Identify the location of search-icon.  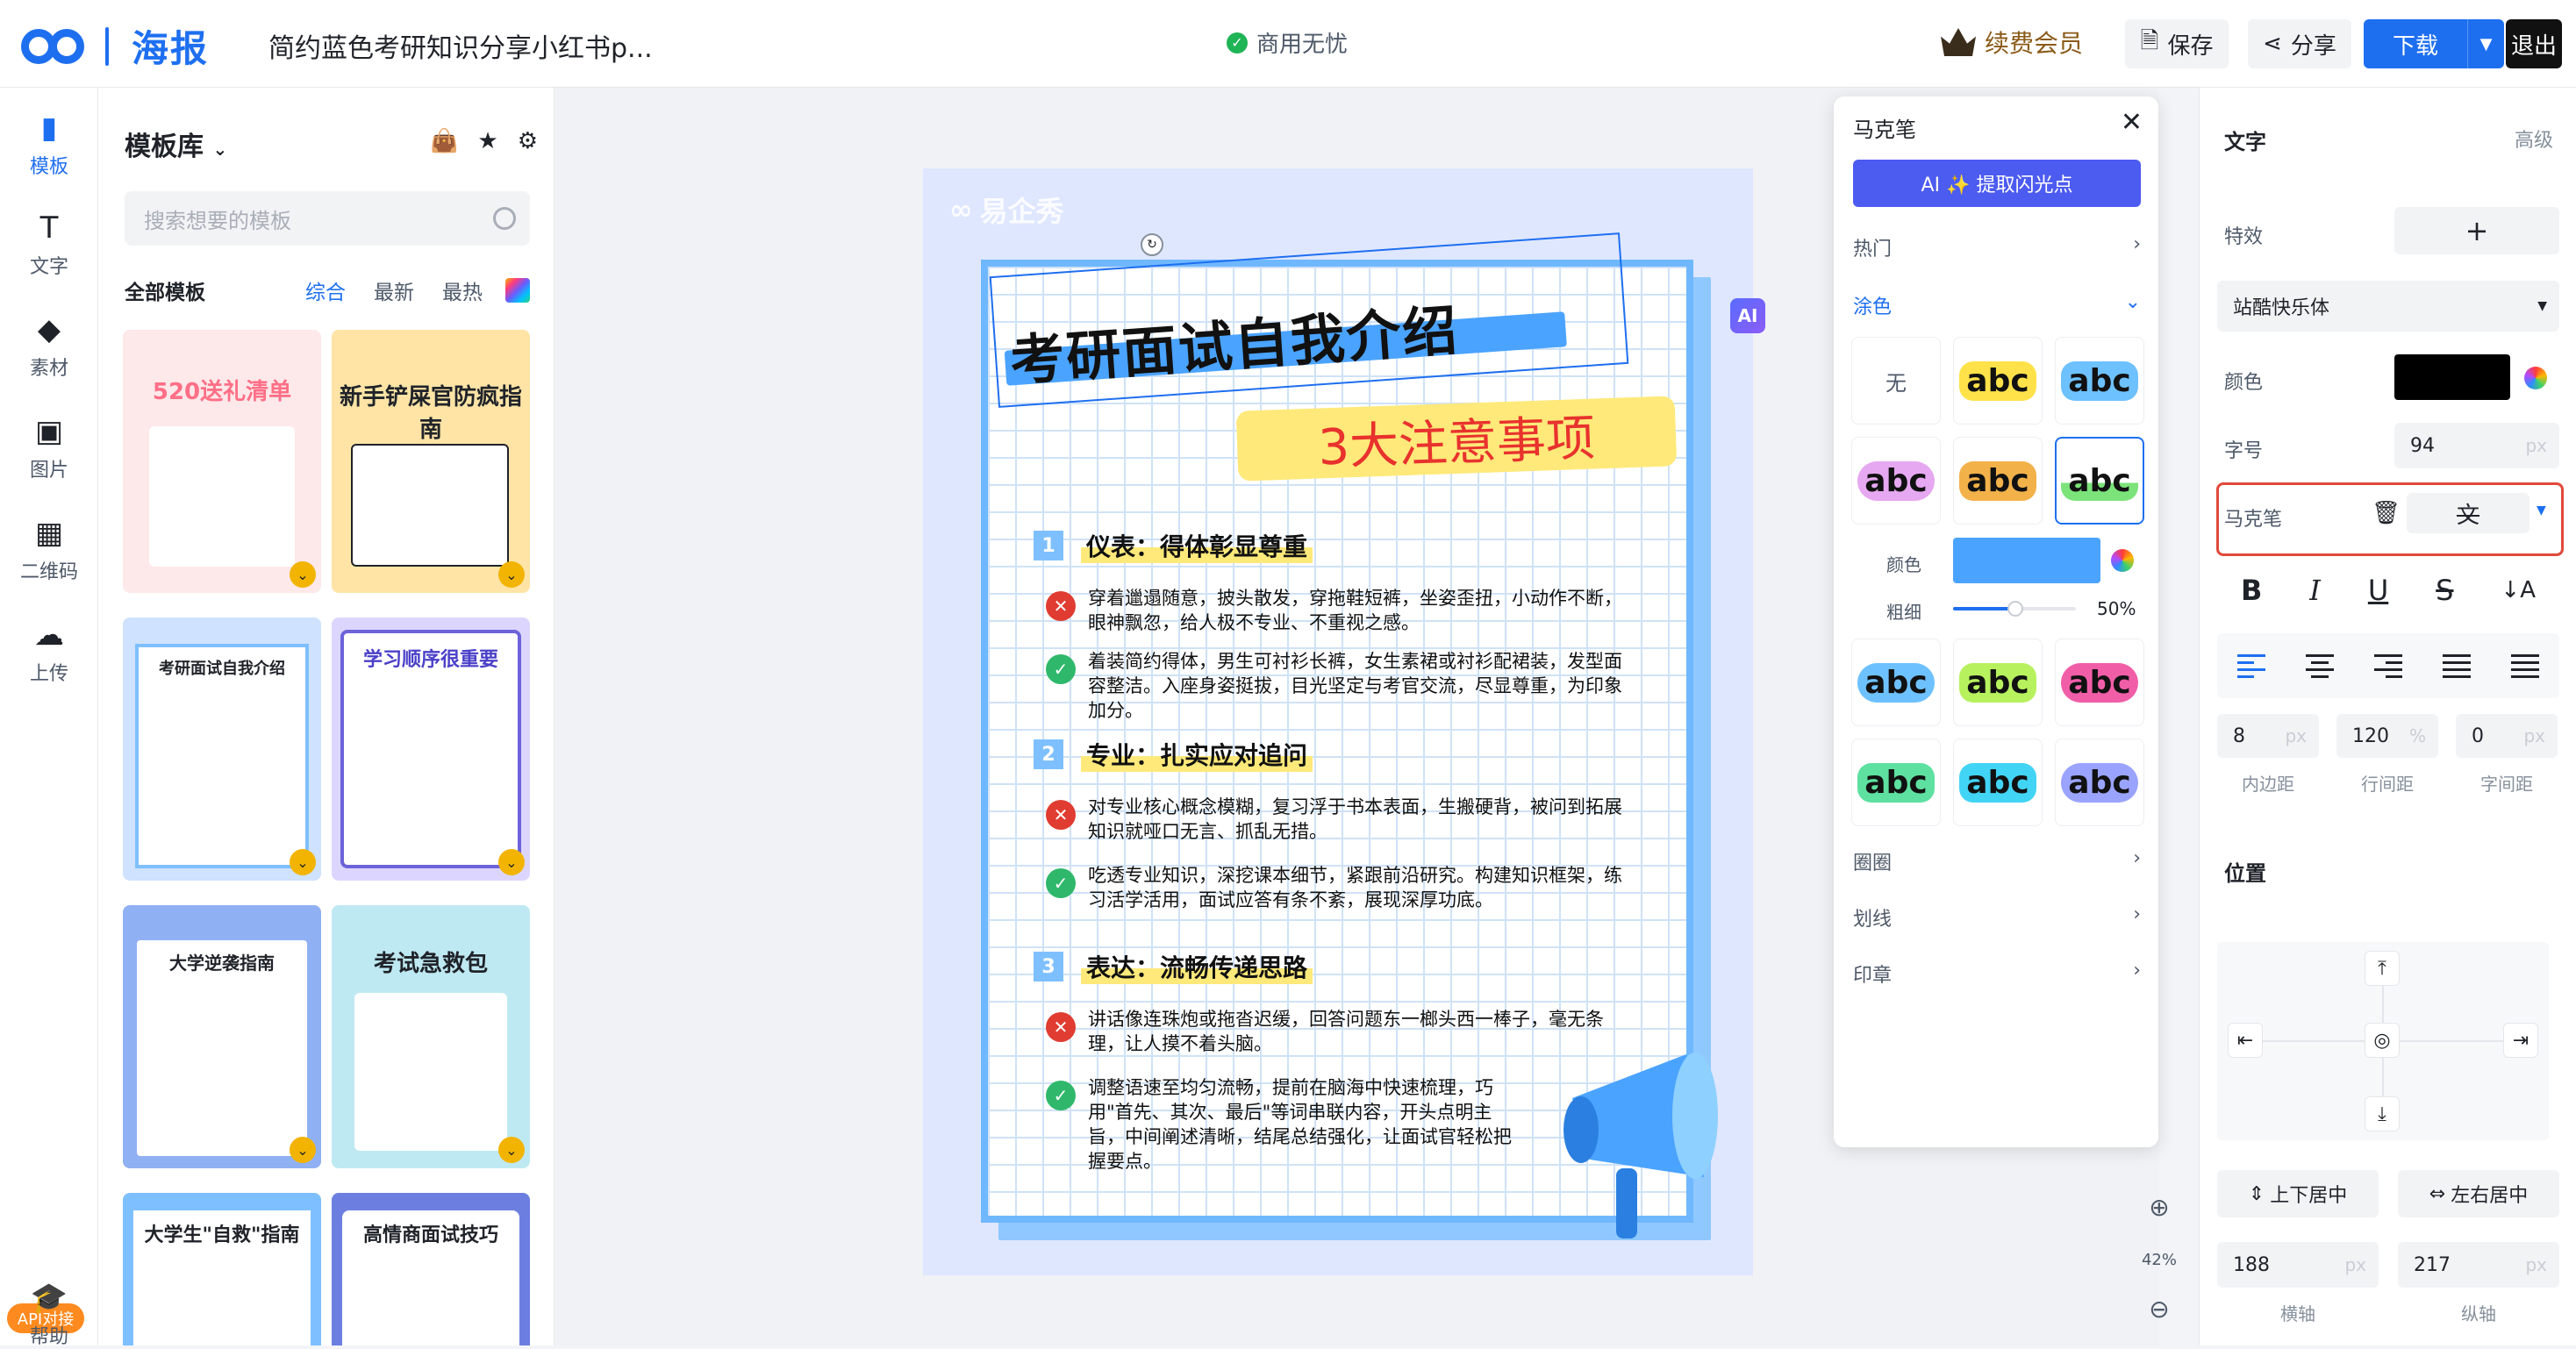
(504, 219).